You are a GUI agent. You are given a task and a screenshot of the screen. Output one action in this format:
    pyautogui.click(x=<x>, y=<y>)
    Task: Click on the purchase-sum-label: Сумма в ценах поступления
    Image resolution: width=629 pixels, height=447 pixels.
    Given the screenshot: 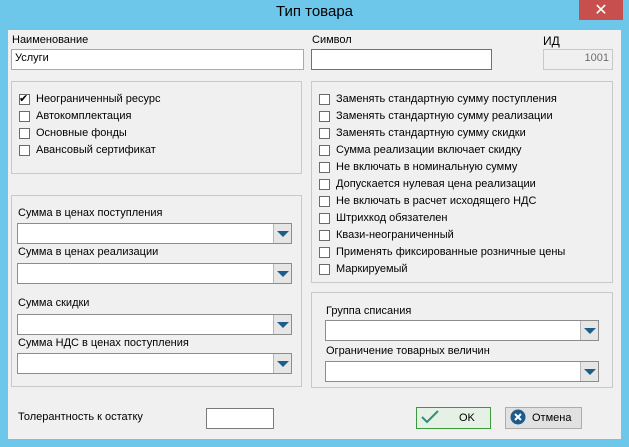 What is the action you would take?
    pyautogui.click(x=90, y=213)
    